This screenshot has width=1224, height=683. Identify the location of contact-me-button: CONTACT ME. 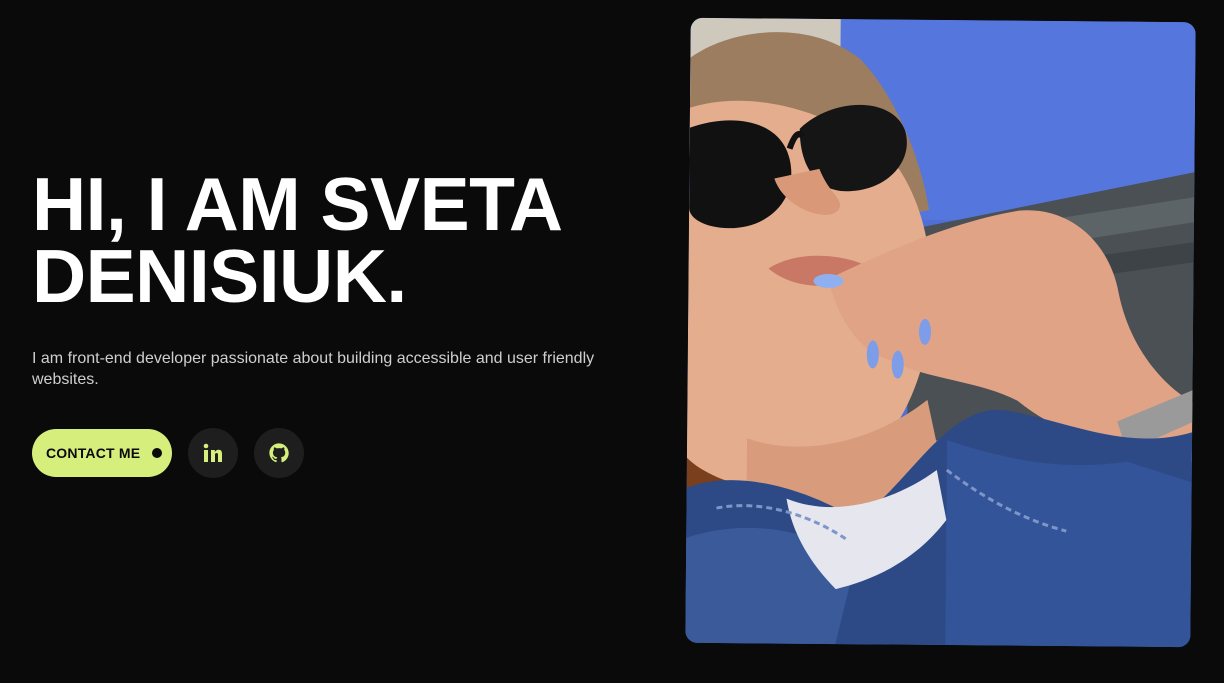
(102, 453).